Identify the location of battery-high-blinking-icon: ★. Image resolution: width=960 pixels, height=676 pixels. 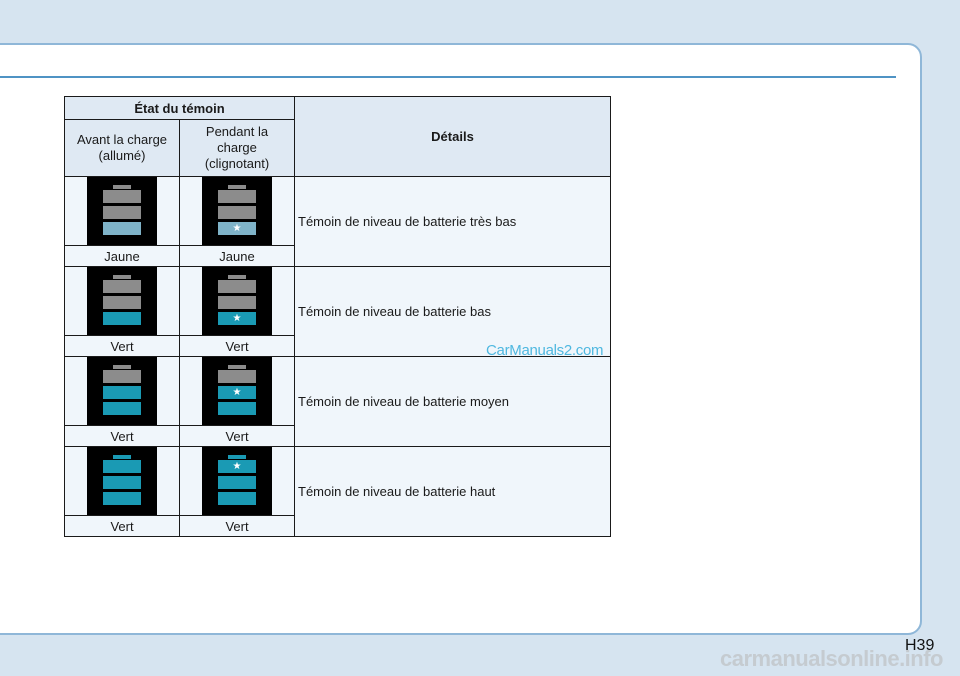
(237, 481).